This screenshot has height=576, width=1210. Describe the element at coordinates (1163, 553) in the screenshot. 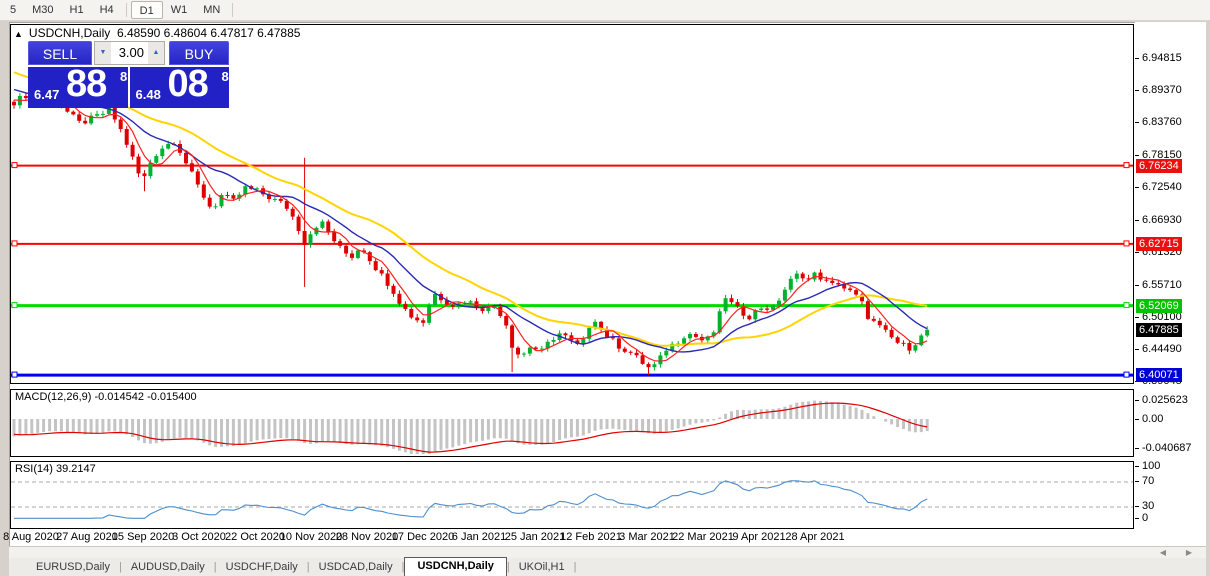

I see `scroll-left-icon: ◀` at that location.